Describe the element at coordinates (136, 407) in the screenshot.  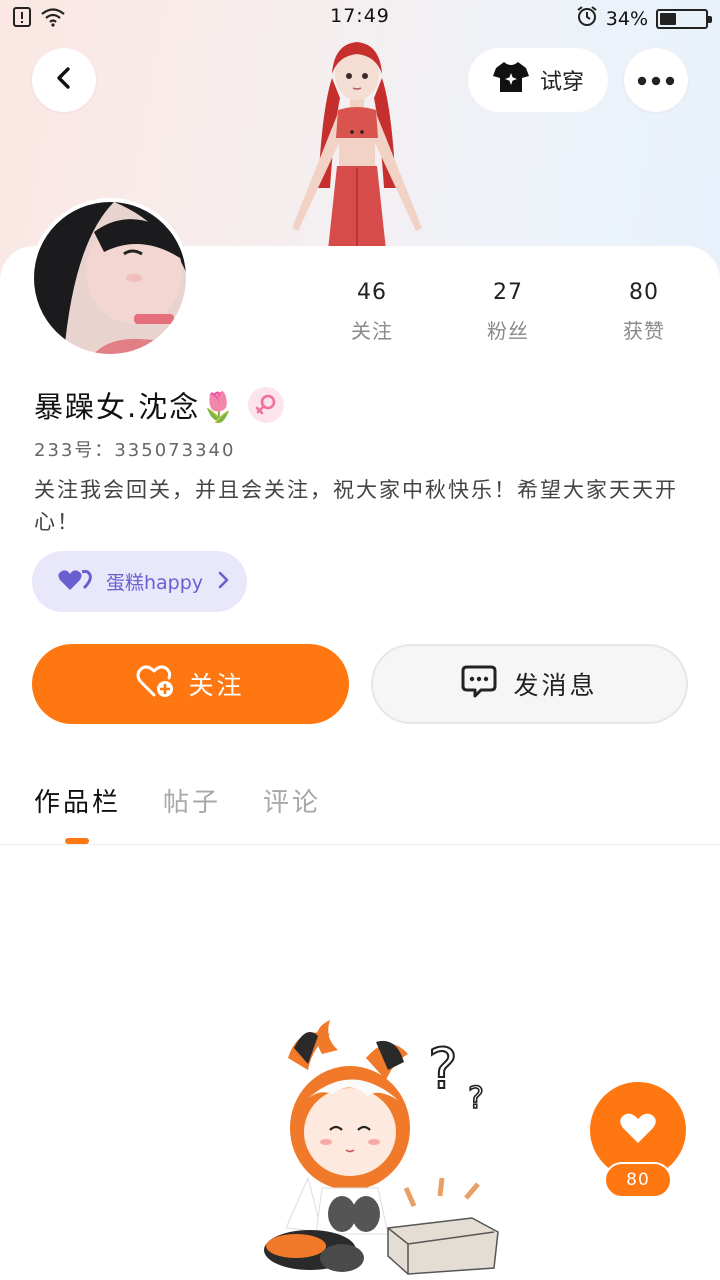
I see `username: 暴躁女.沈念🌷` at that location.